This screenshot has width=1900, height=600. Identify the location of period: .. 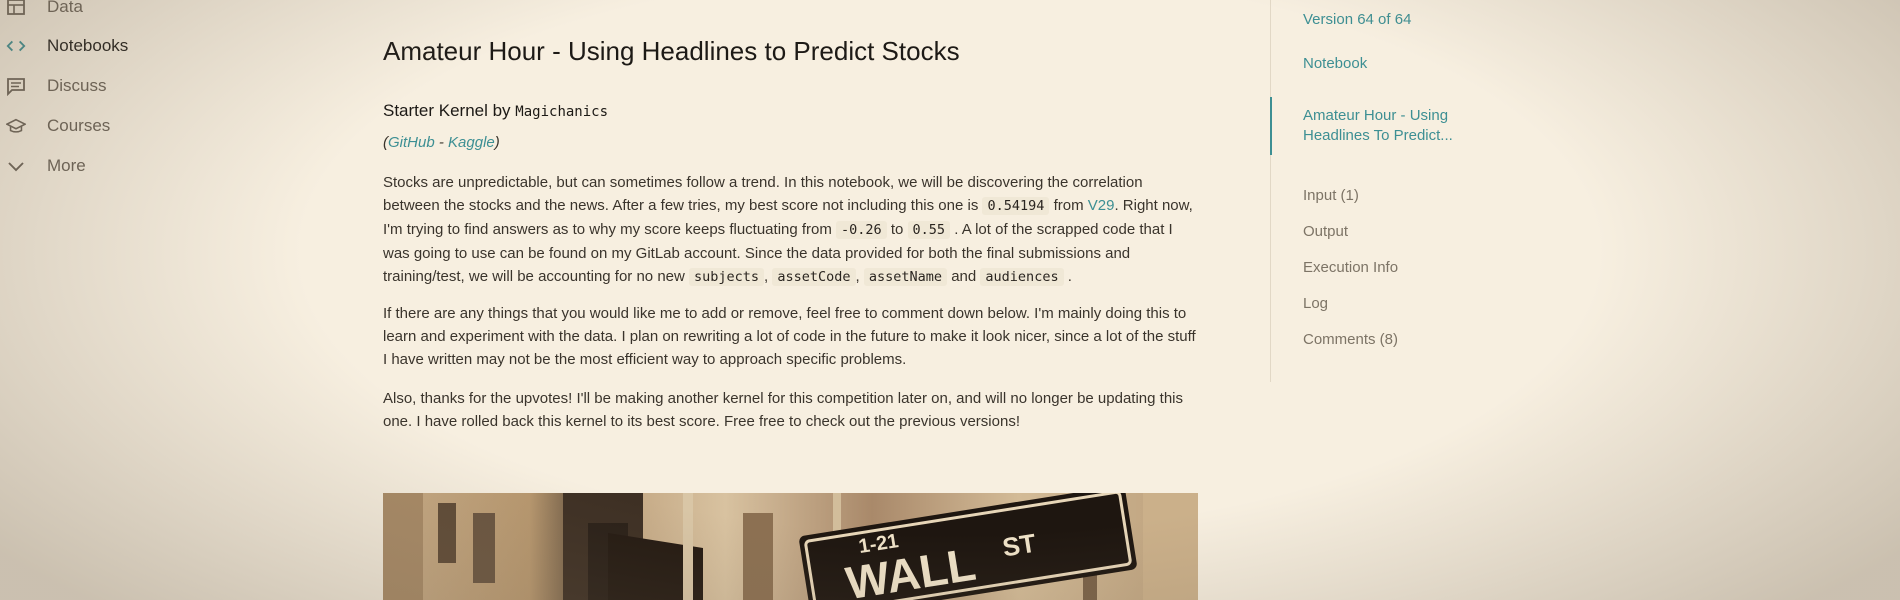
(1069, 276).